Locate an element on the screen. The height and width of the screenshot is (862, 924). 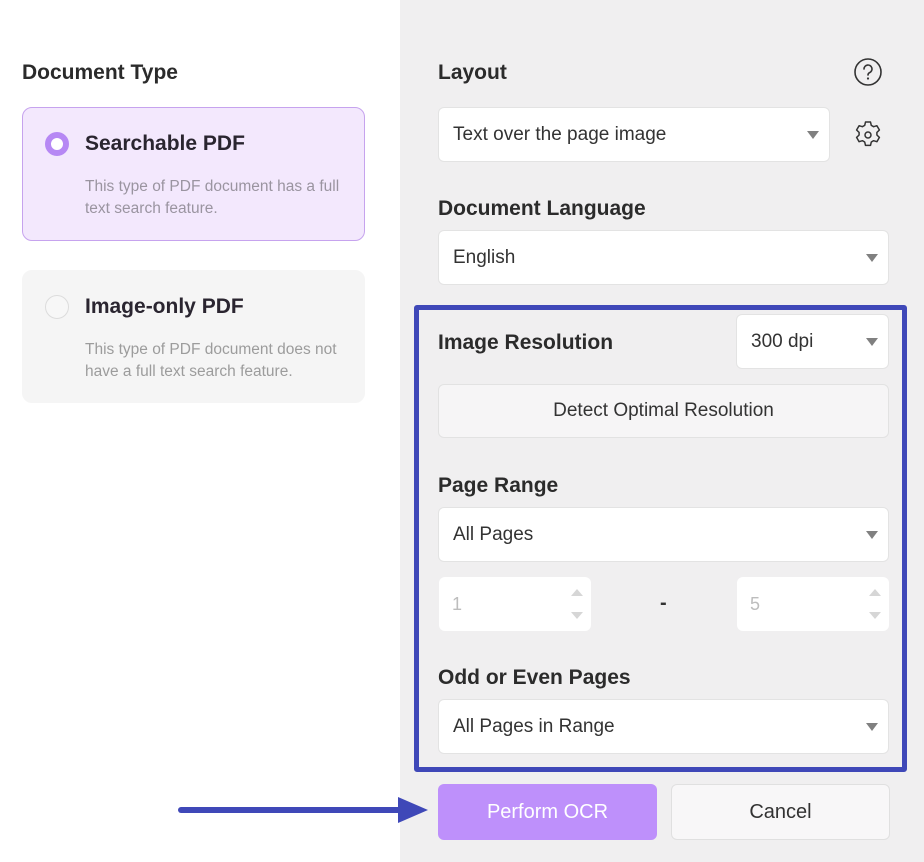
layout-select: Text over the page image is located at coordinates (634, 134).